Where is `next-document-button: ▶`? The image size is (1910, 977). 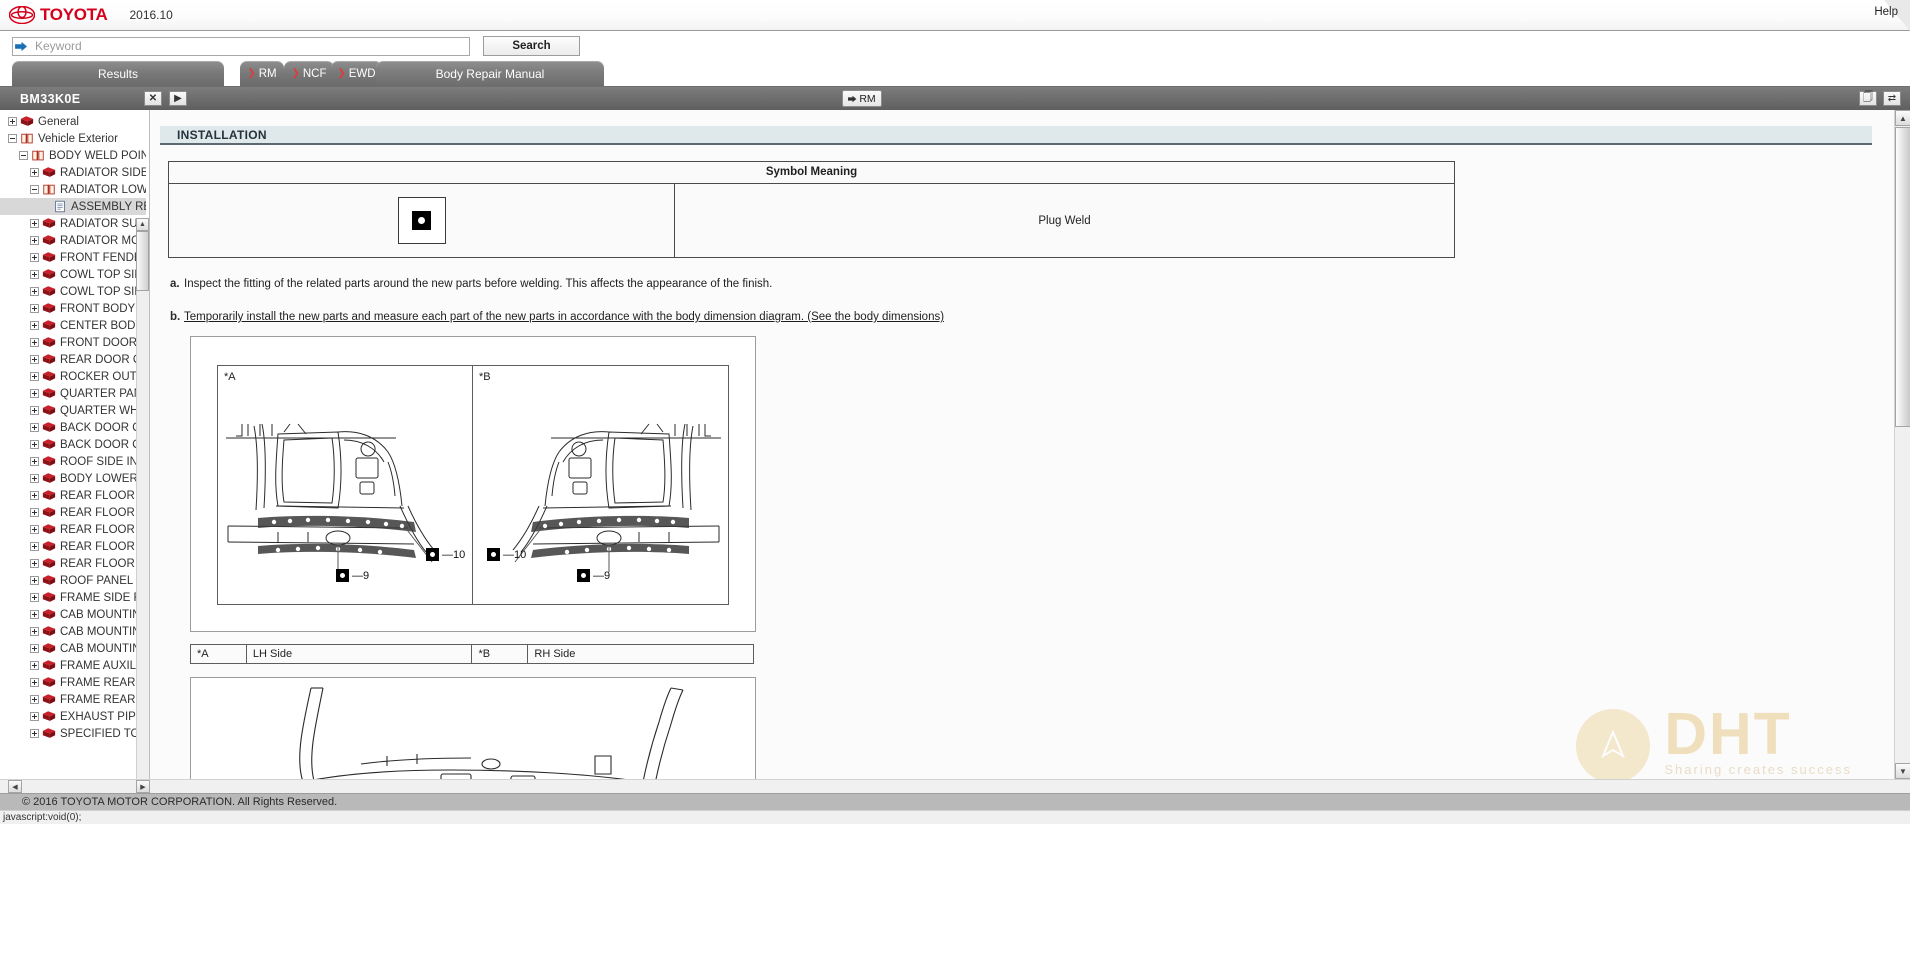 next-document-button: ▶ is located at coordinates (178, 98).